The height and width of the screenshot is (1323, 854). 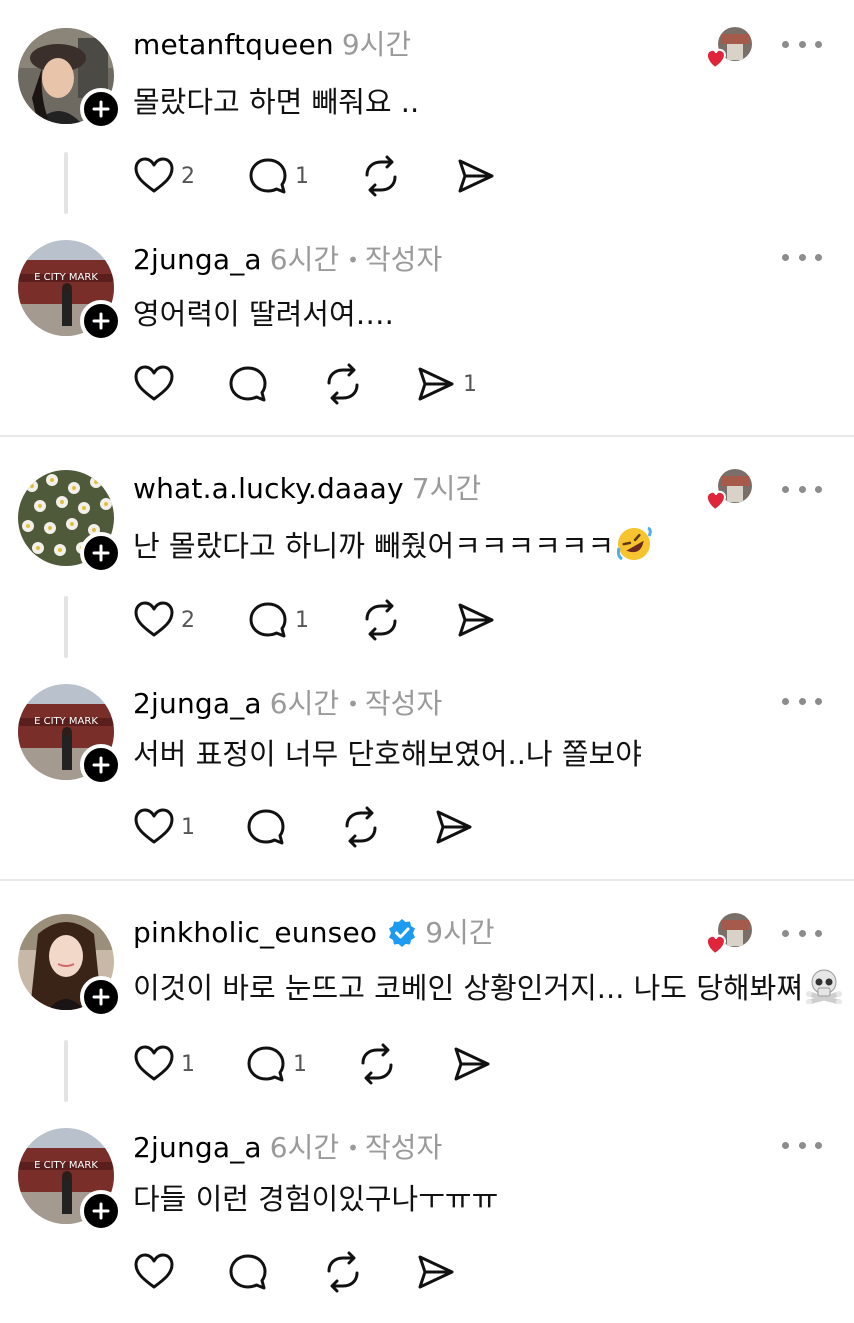 I want to click on post-text: 난 몰랐다고 하니까 빼줬어ㅋㅋㅋㅋㅋㅋ, so click(x=392, y=545).